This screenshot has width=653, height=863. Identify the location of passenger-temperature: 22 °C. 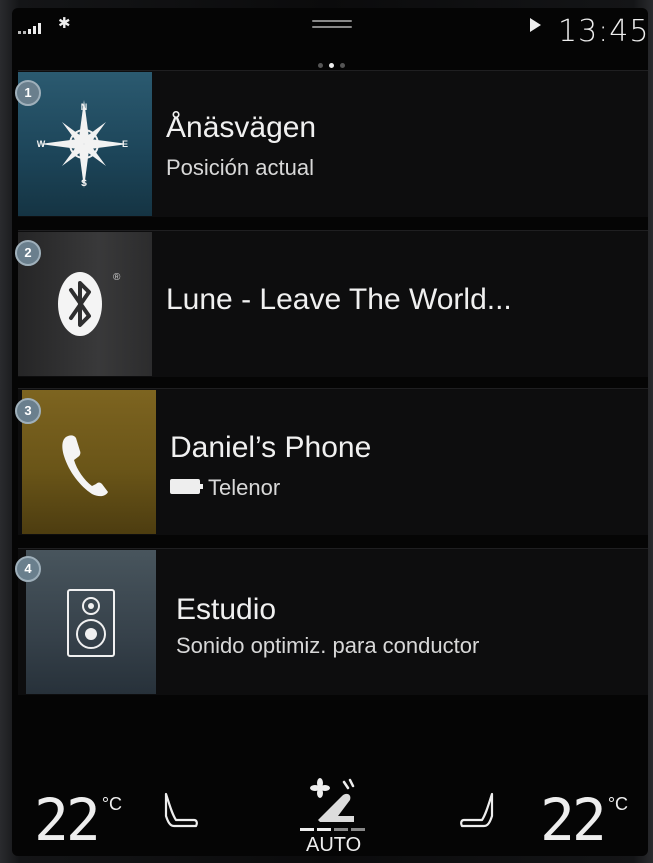
(584, 820).